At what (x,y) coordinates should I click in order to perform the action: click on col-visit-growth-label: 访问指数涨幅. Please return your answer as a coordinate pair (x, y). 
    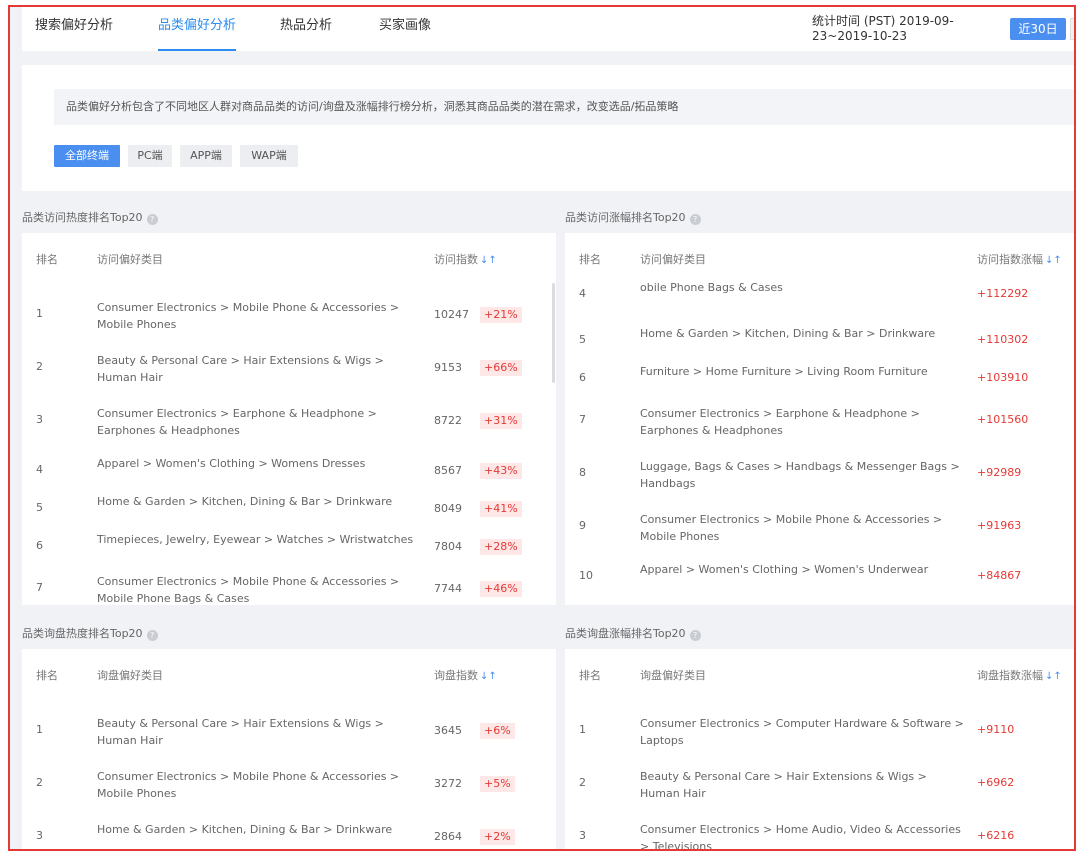
    Looking at the image, I should click on (1010, 259).